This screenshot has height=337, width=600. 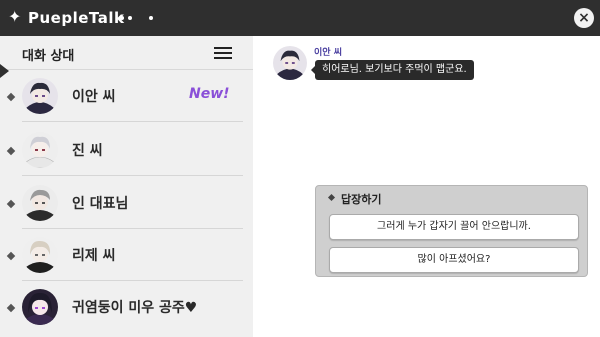 What do you see at coordinates (209, 94) in the screenshot?
I see `new-badge: New!` at bounding box center [209, 94].